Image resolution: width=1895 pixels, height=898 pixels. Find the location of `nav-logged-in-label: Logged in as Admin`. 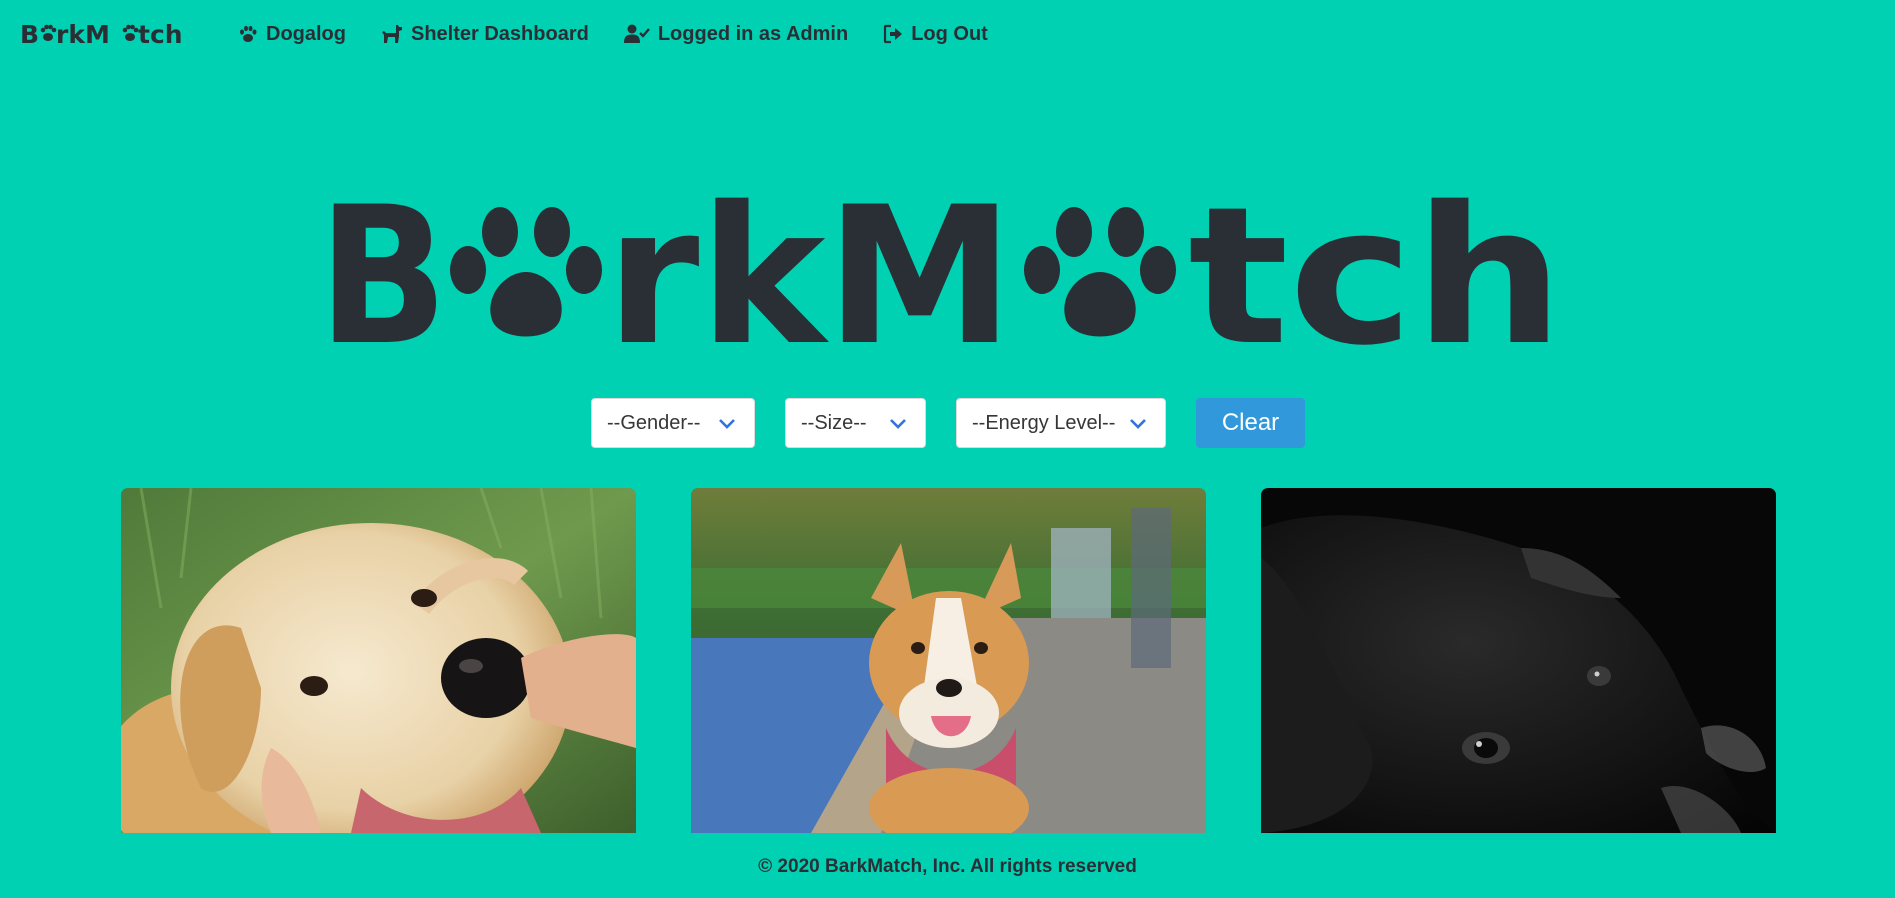

nav-logged-in-label: Logged in as Admin is located at coordinates (753, 33).